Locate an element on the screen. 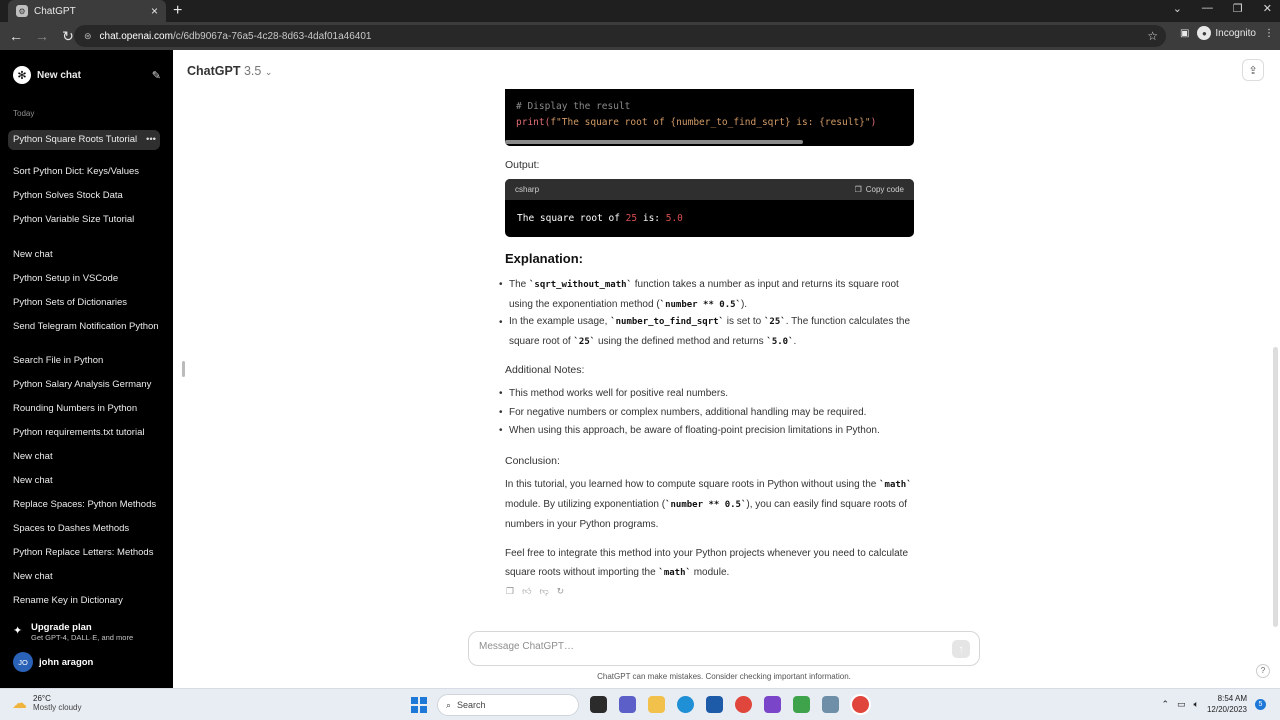 The height and width of the screenshot is (720, 1280). browser-tabstrip: ⚙ ChatGPT × + ⌄ — ❐ ✕ is located at coordinates (640, 11).